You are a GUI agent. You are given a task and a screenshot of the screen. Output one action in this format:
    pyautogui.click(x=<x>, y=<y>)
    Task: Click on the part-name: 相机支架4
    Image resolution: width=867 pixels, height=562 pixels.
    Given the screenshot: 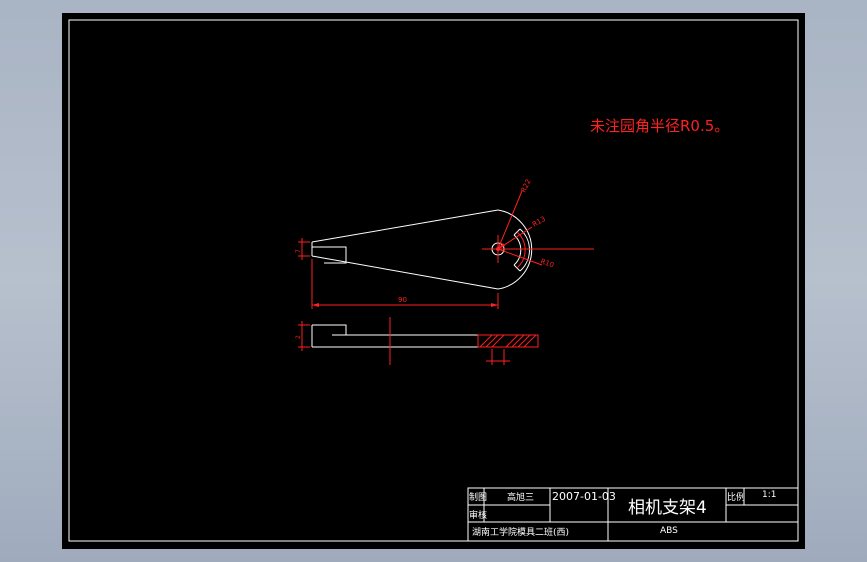 What is the action you would take?
    pyautogui.click(x=667, y=508)
    